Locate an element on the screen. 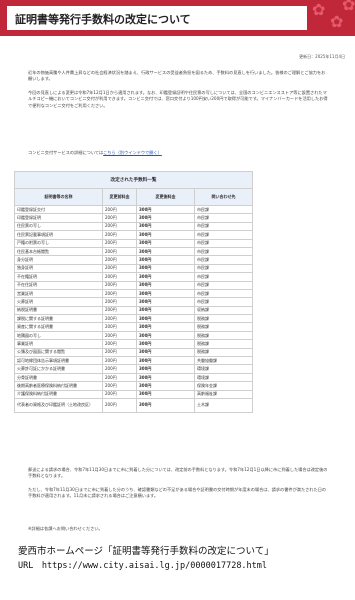 The width and height of the screenshot is (355, 600). title-box: 証明書等発行手数料の改定について is located at coordinates (155, 18).